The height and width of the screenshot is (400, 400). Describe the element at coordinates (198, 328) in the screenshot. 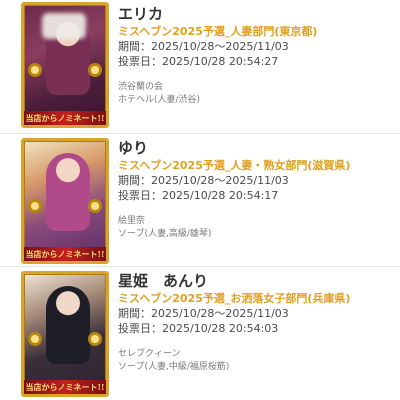

I see `vote-date: 投票日：2025/10/28 20:54:03` at that location.